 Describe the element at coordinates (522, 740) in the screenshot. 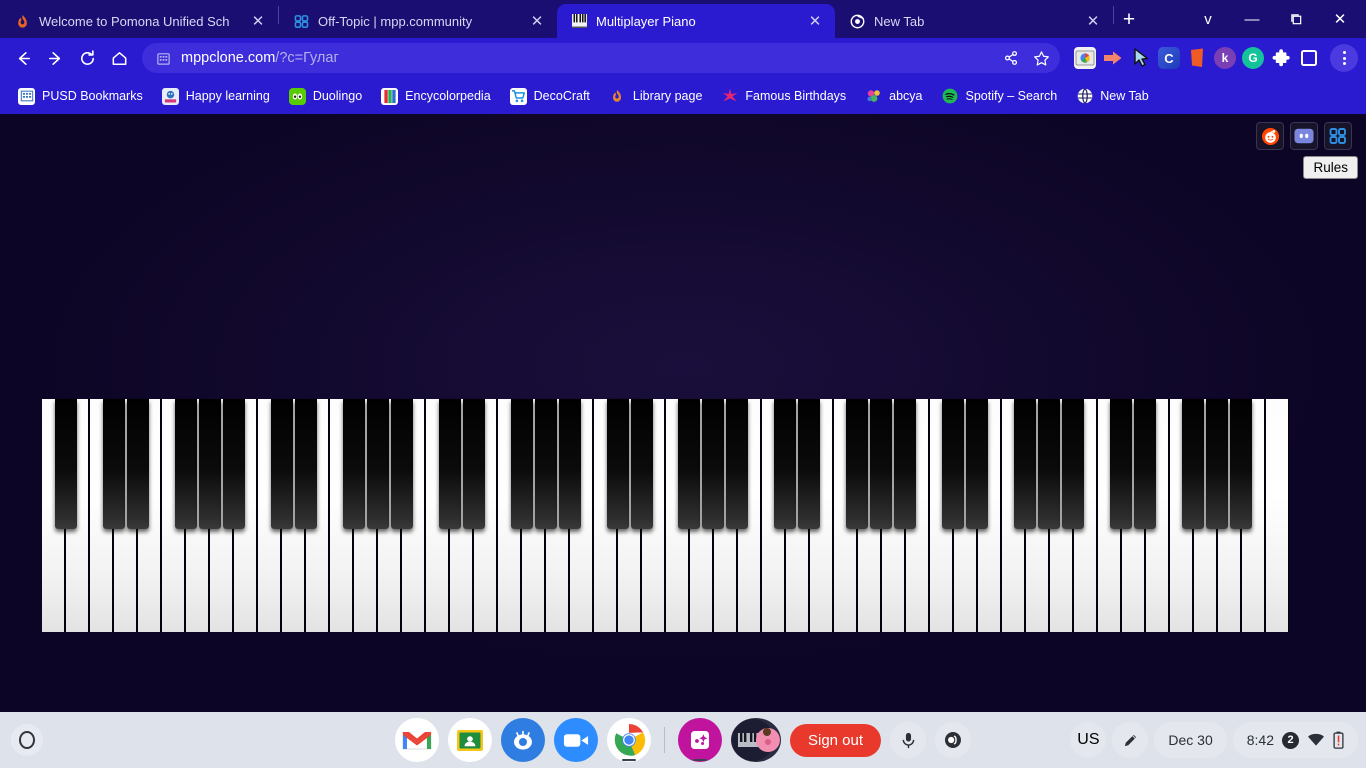

I see `eye-app` at that location.